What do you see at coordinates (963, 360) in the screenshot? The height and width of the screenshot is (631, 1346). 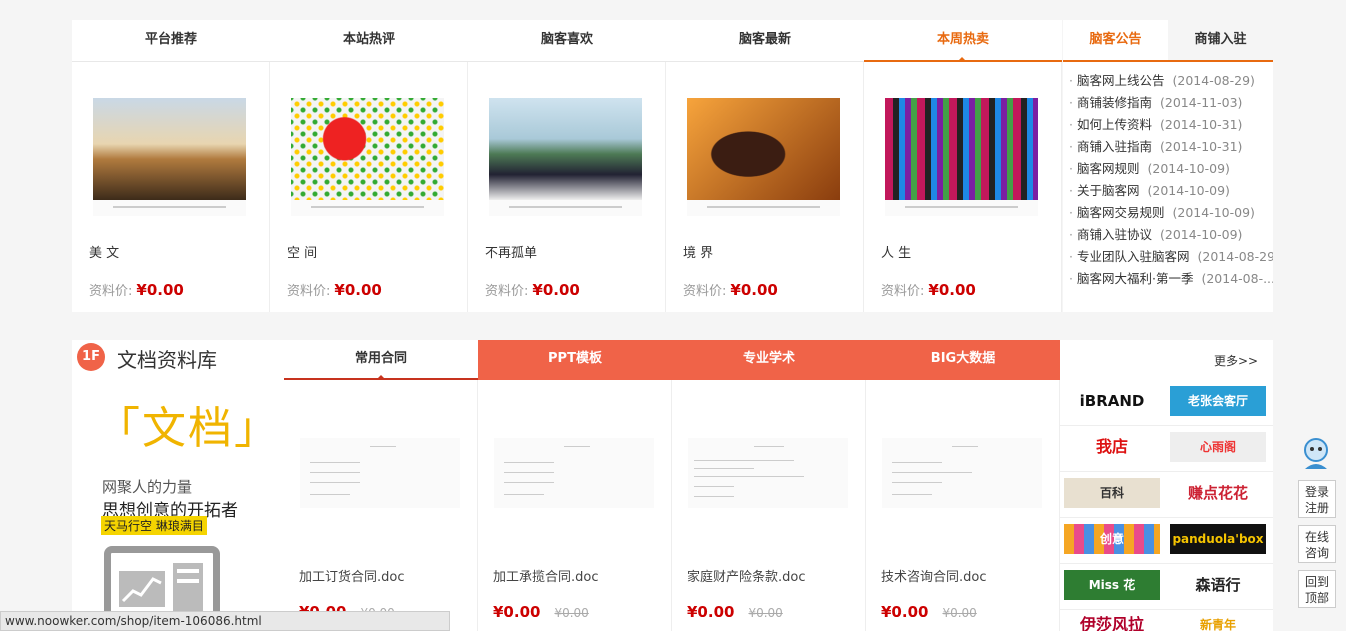 I see `tab-big-data: BIG大数据` at bounding box center [963, 360].